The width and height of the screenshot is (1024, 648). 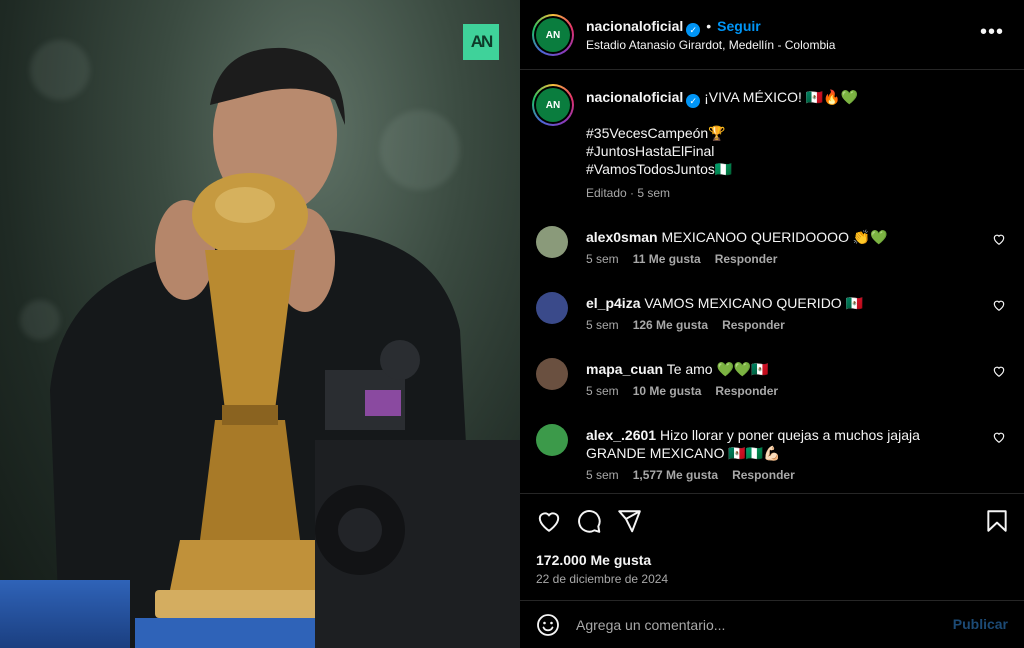 What do you see at coordinates (980, 624) in the screenshot?
I see `publish-button: Publicar` at bounding box center [980, 624].